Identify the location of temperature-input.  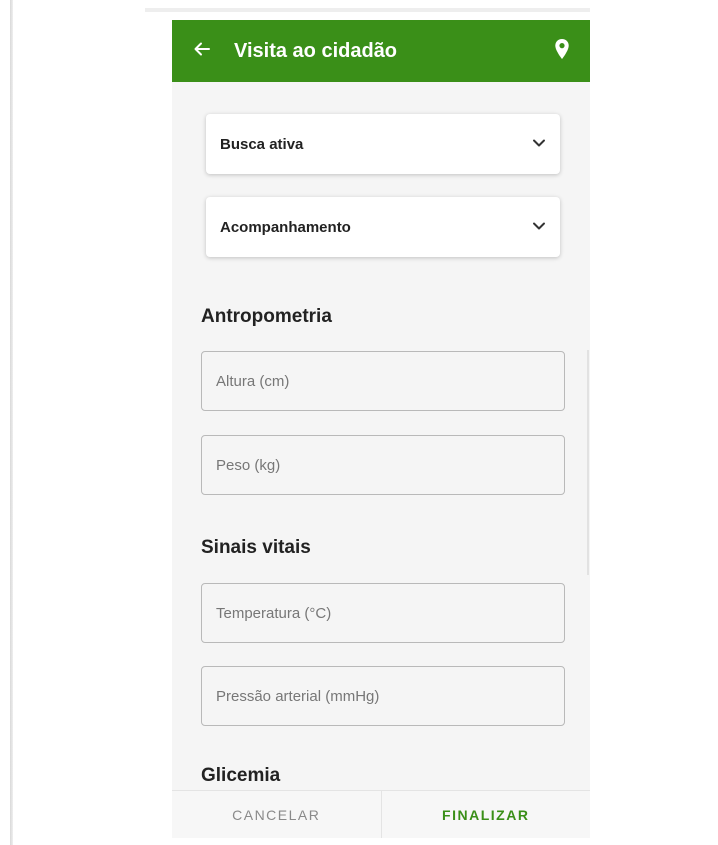
(383, 613).